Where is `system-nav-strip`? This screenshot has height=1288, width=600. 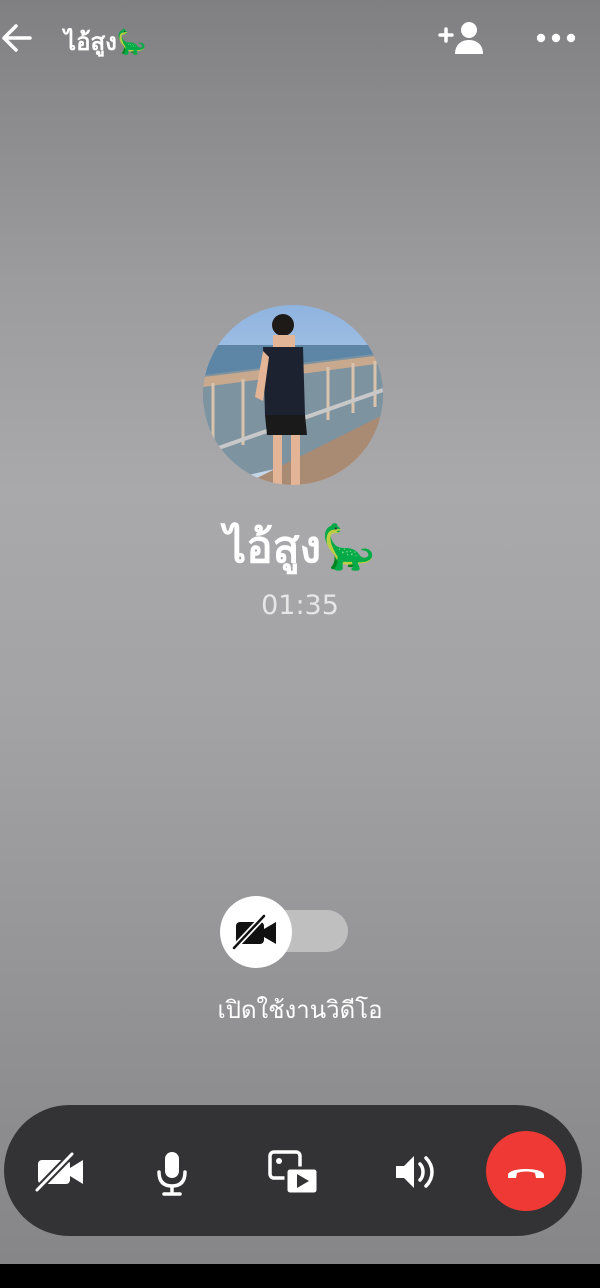
system-nav-strip is located at coordinates (300, 1276).